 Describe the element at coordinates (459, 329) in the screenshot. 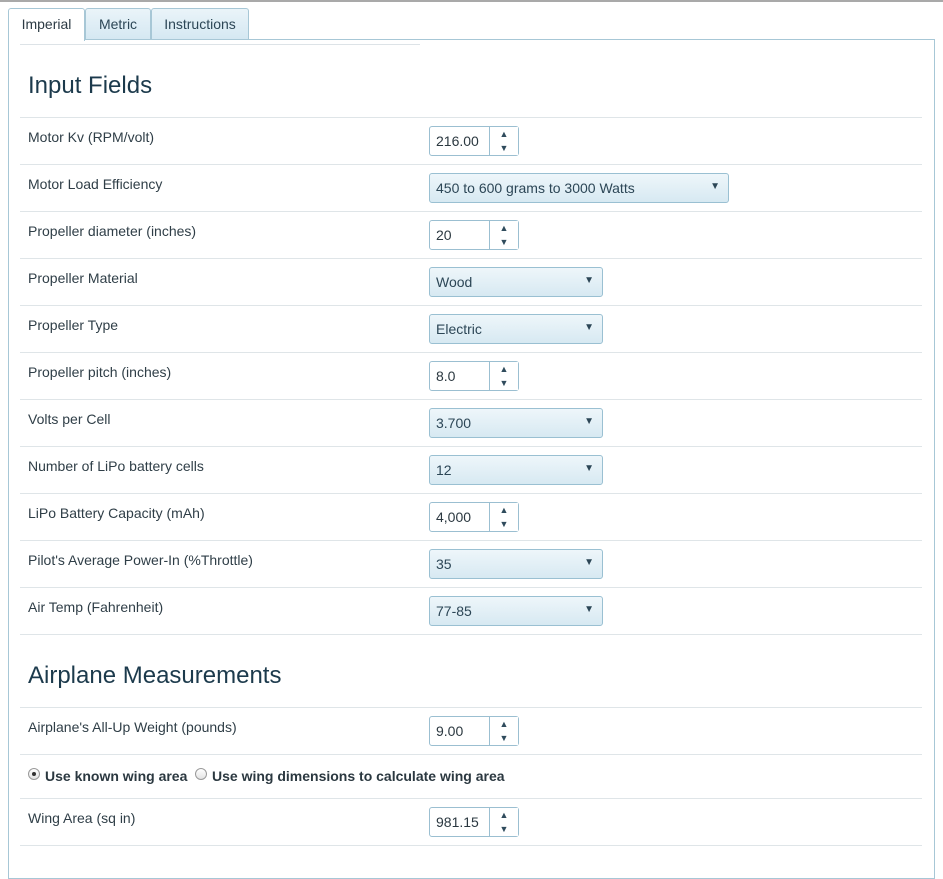

I see `prop-type-value: Electric` at that location.